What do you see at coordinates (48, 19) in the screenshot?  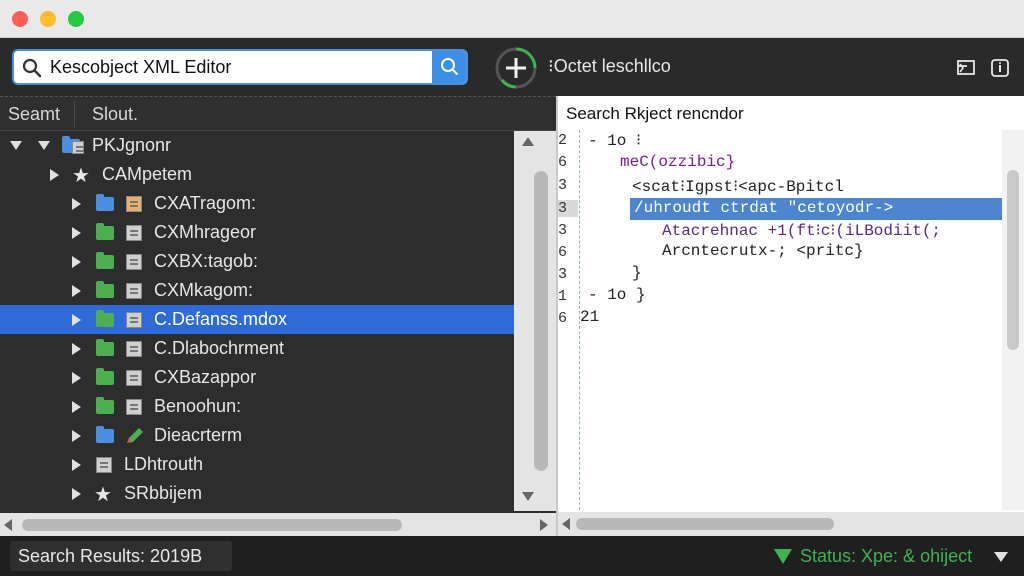 I see `minimize-window-button` at bounding box center [48, 19].